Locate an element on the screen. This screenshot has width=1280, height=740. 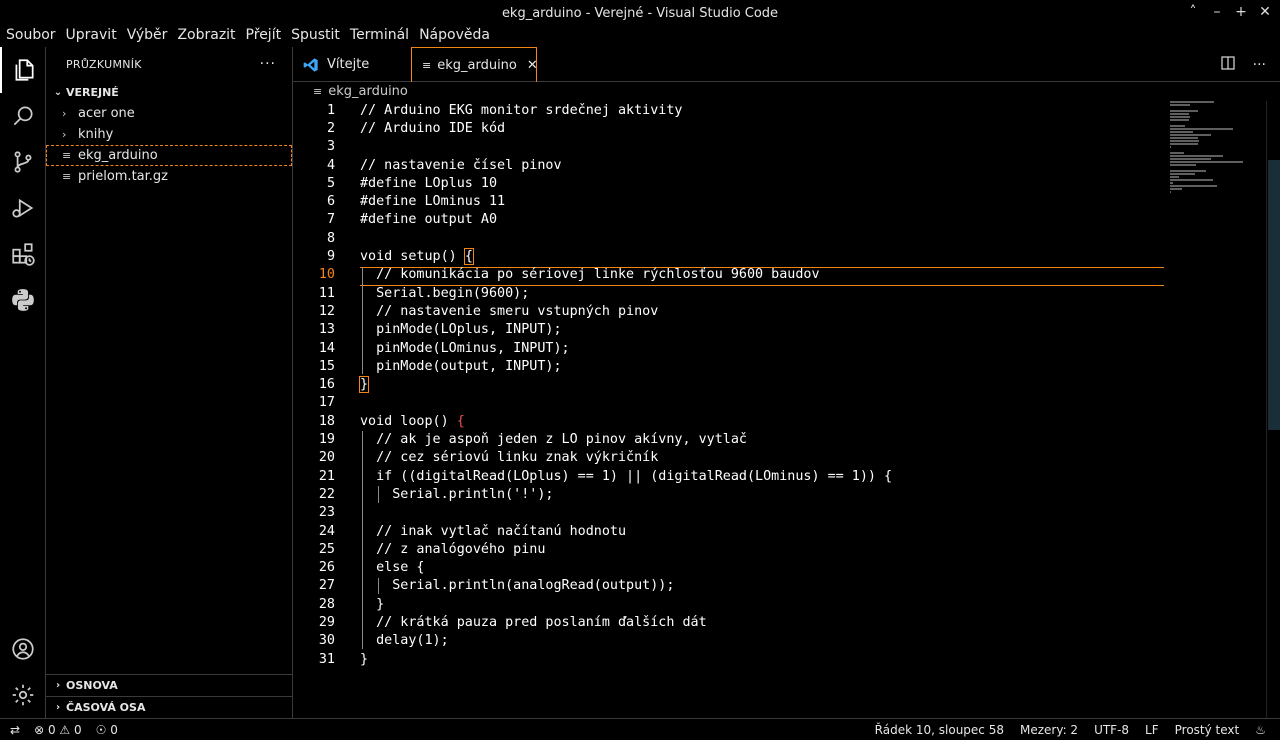
code-line: 3 is located at coordinates (733, 147).